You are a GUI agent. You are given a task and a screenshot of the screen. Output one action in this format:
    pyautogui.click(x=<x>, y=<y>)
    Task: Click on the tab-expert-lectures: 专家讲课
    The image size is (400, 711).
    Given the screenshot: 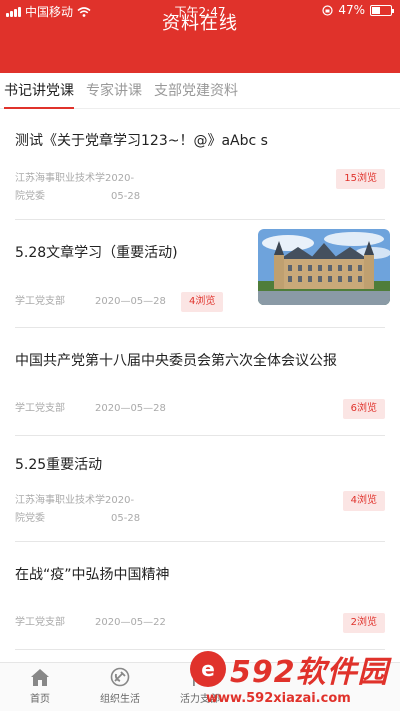 What is the action you would take?
    pyautogui.click(x=114, y=91)
    